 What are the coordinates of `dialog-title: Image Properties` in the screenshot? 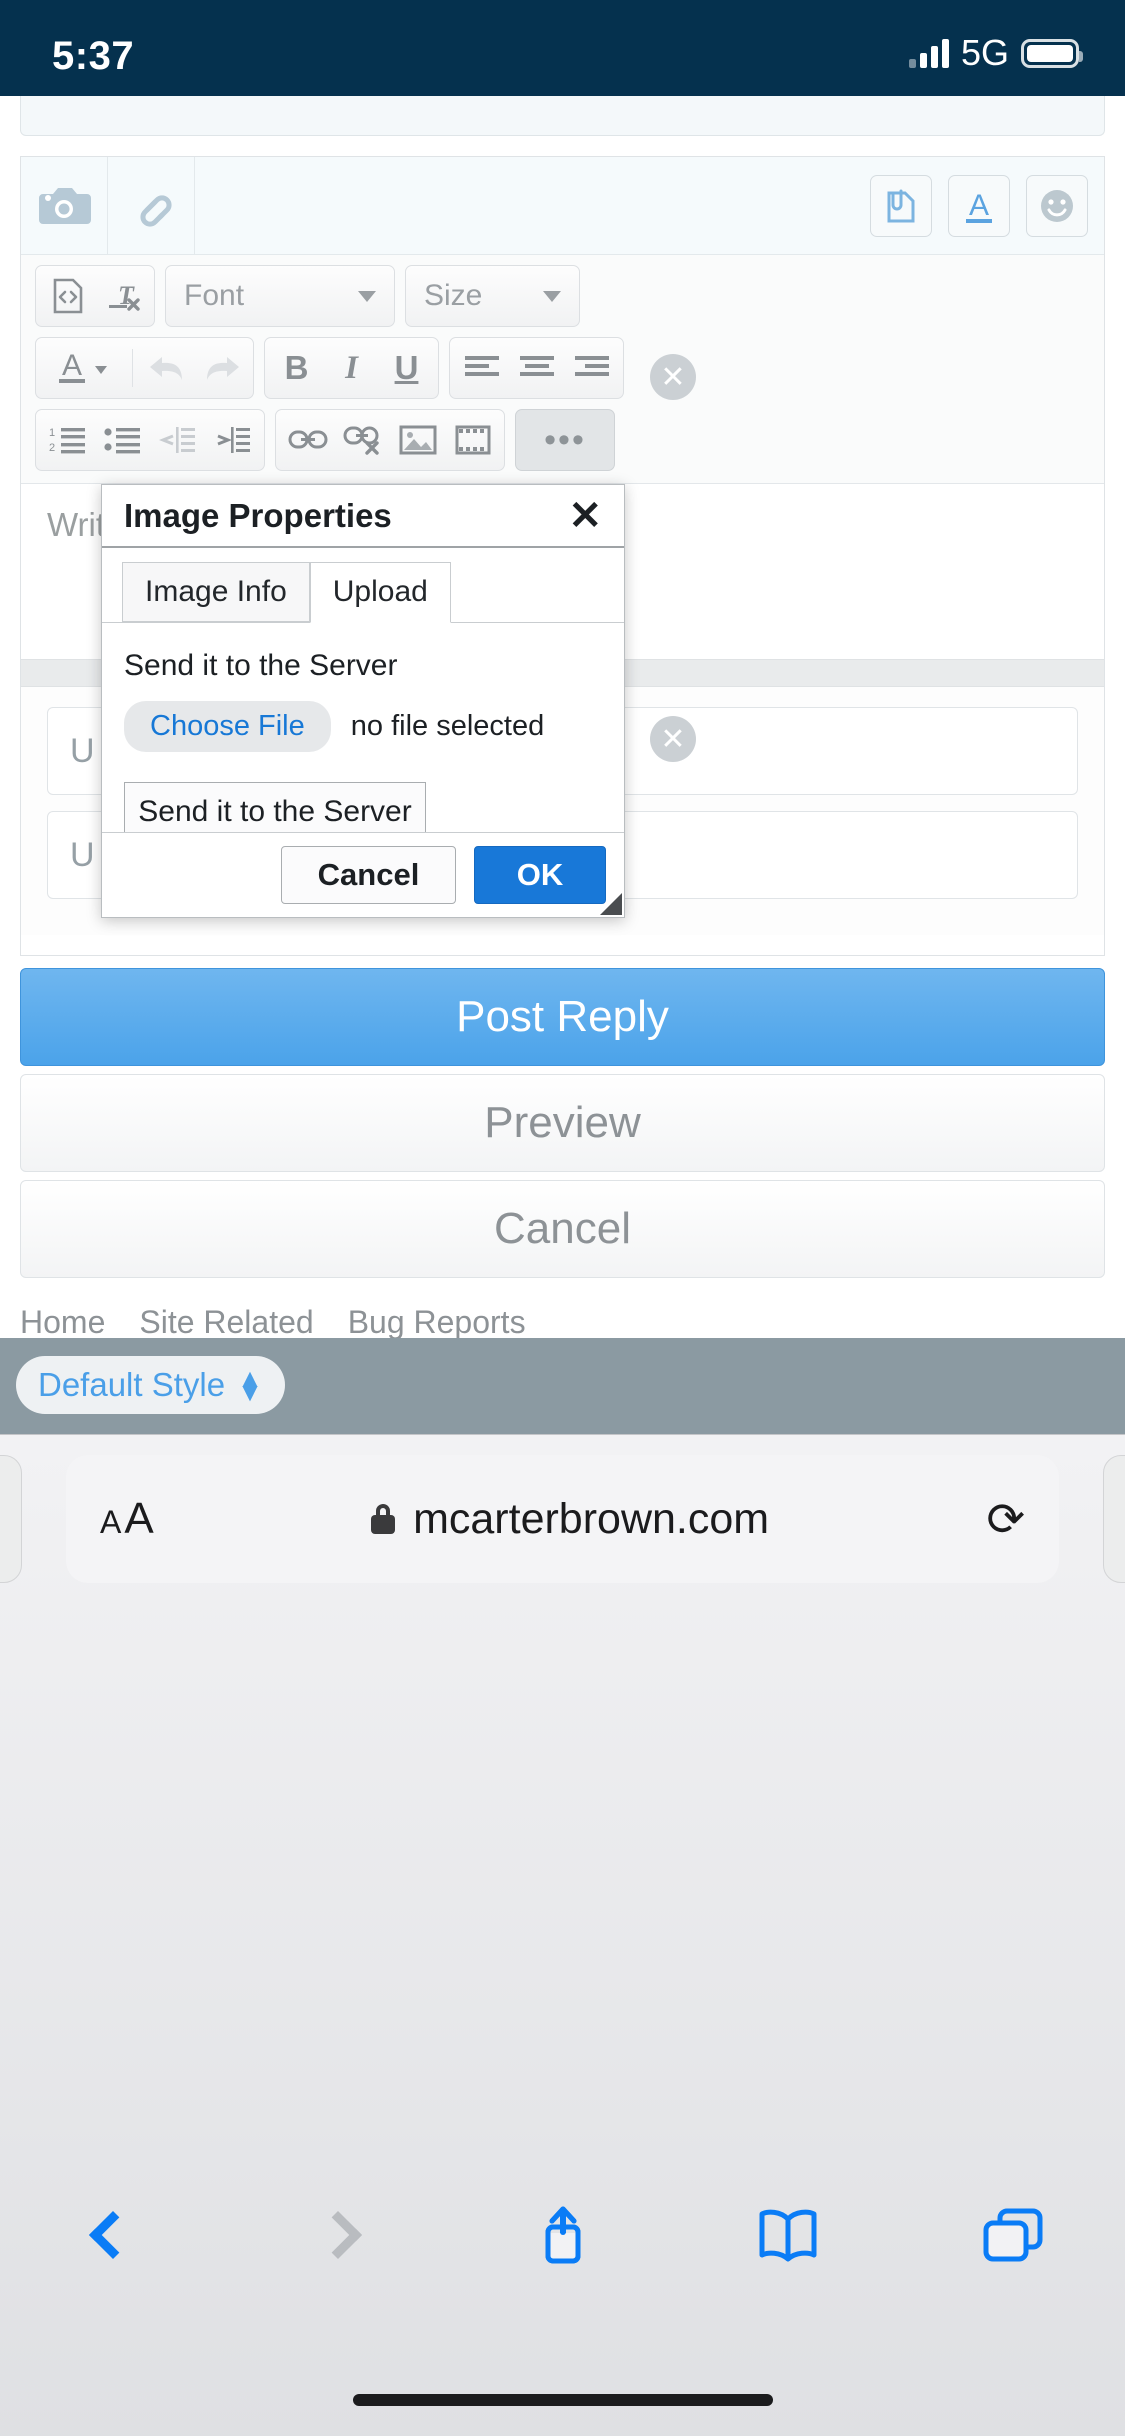 It's located at (258, 515).